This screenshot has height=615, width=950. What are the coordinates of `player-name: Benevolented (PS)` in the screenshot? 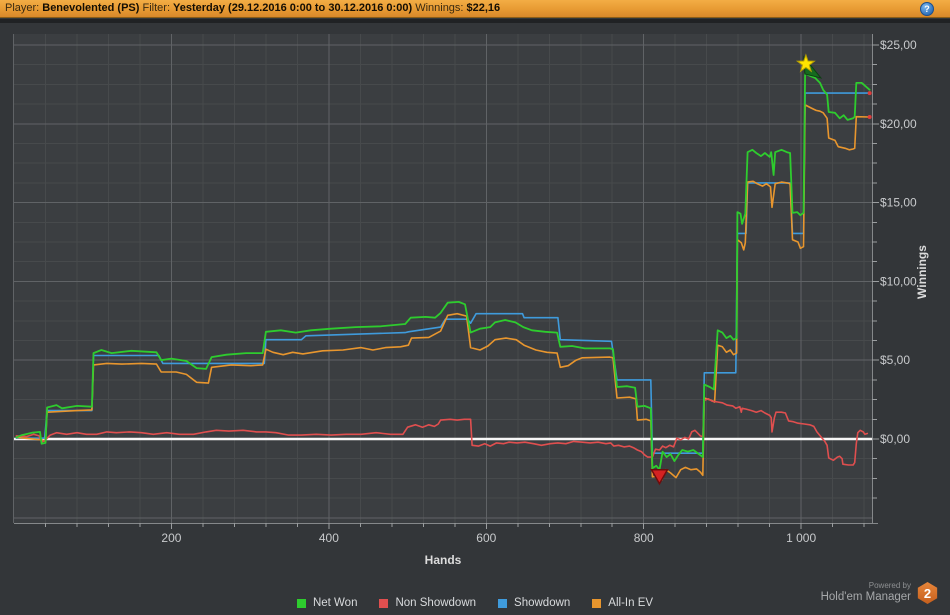 It's located at (91, 8).